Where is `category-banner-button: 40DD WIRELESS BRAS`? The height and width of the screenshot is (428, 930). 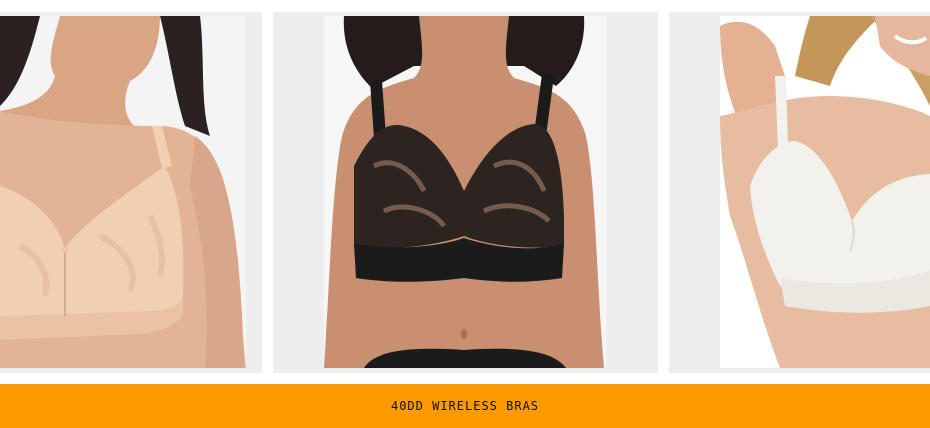
category-banner-button: 40DD WIRELESS BRAS is located at coordinates (465, 406).